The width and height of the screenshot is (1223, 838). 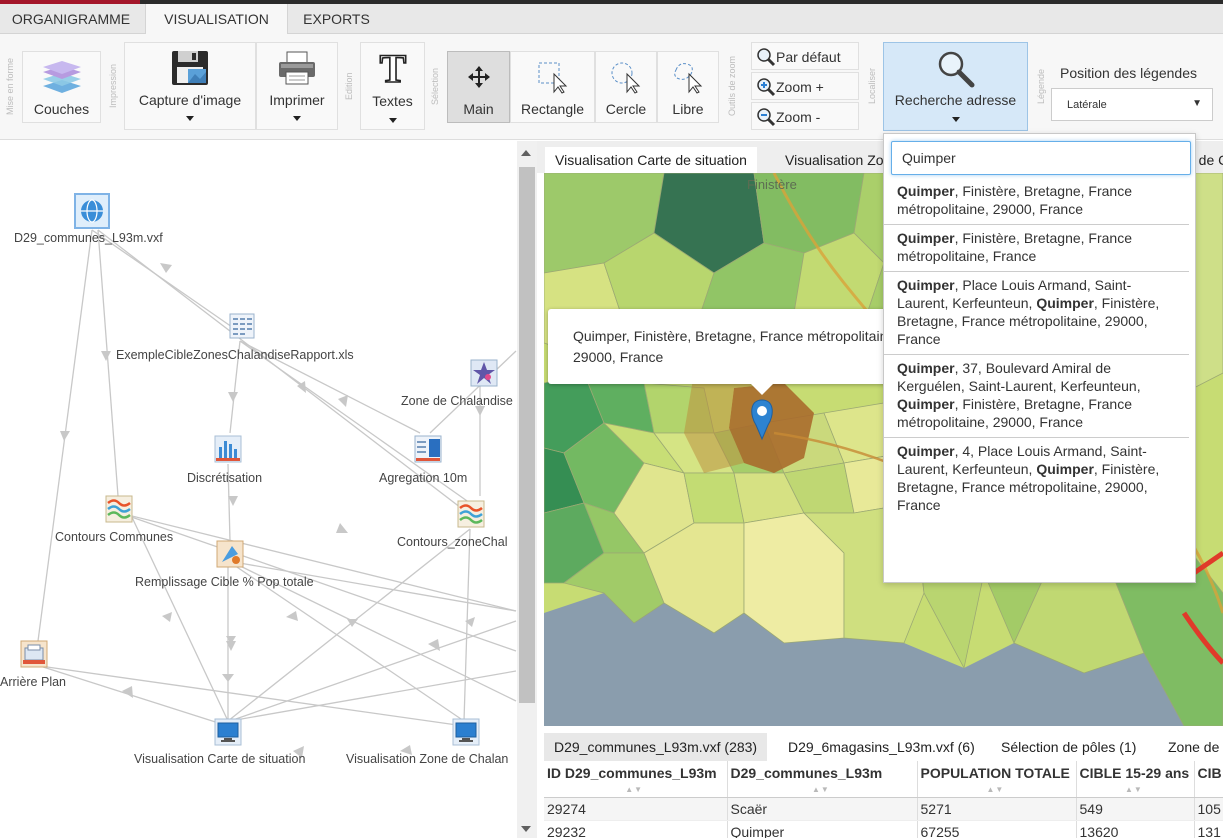 What do you see at coordinates (997, 809) in the screenshot?
I see `table-cell: 5271` at bounding box center [997, 809].